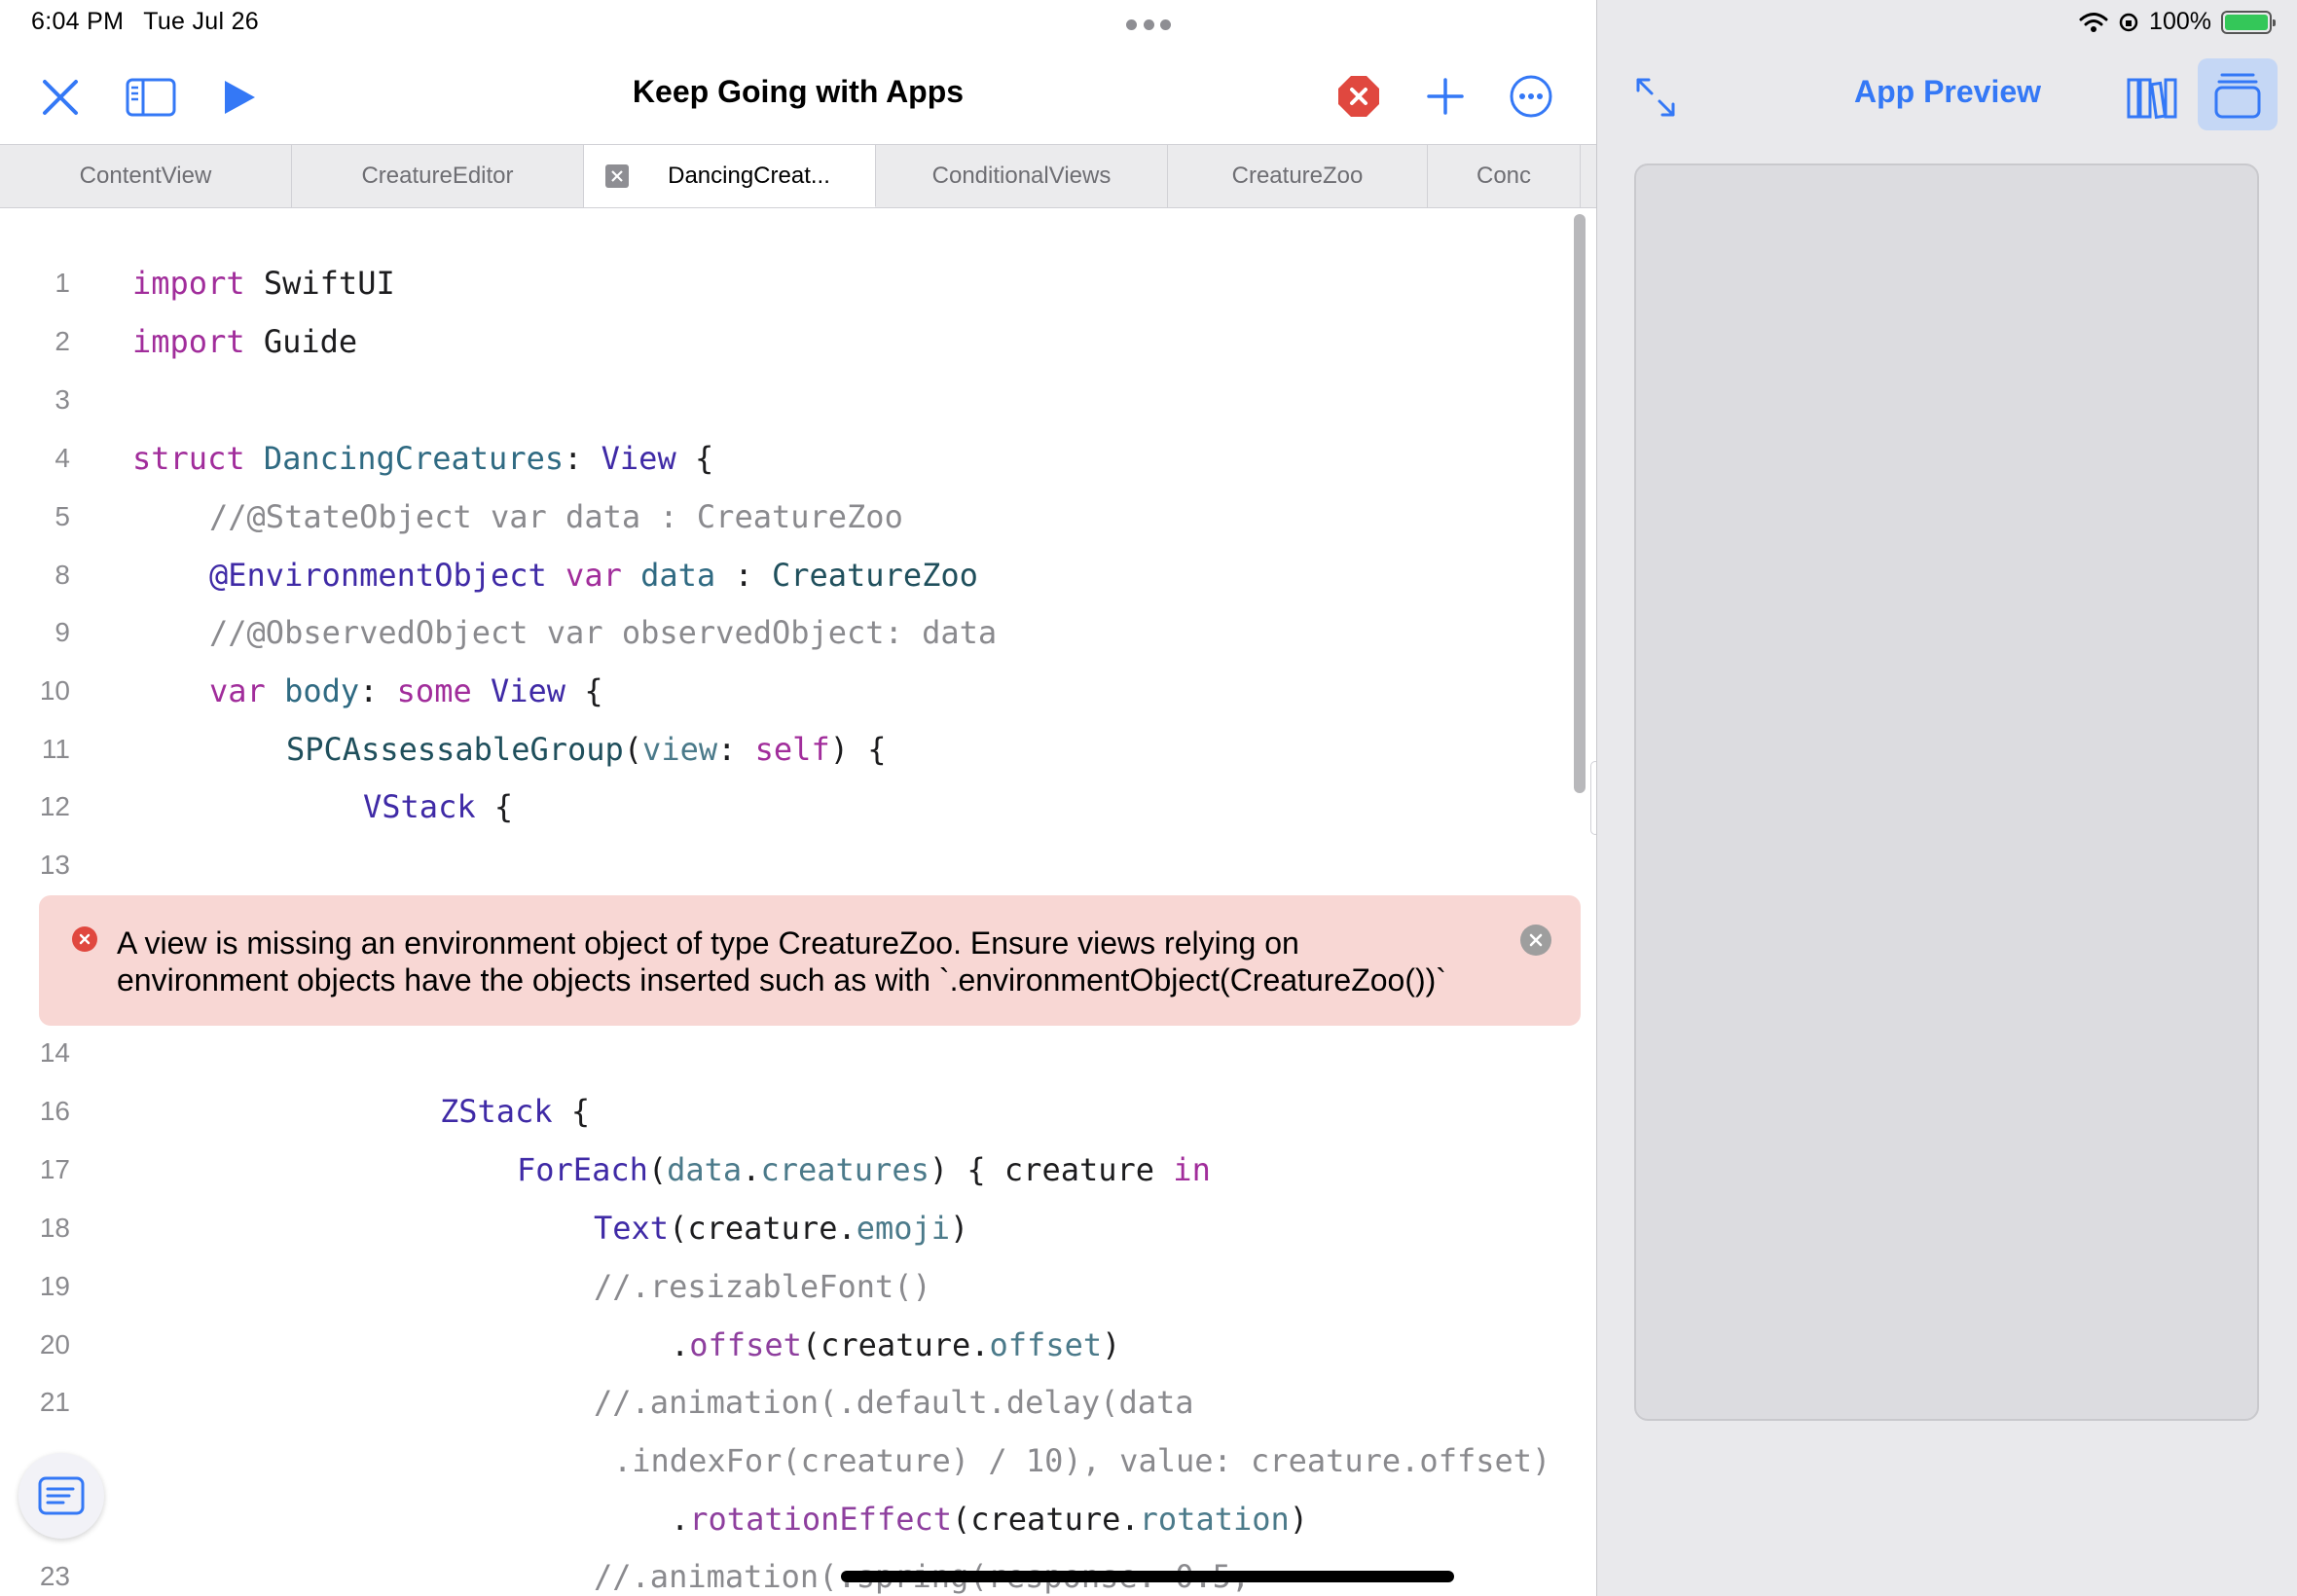 The height and width of the screenshot is (1596, 2297). What do you see at coordinates (63, 632) in the screenshot?
I see `line-number: 9` at bounding box center [63, 632].